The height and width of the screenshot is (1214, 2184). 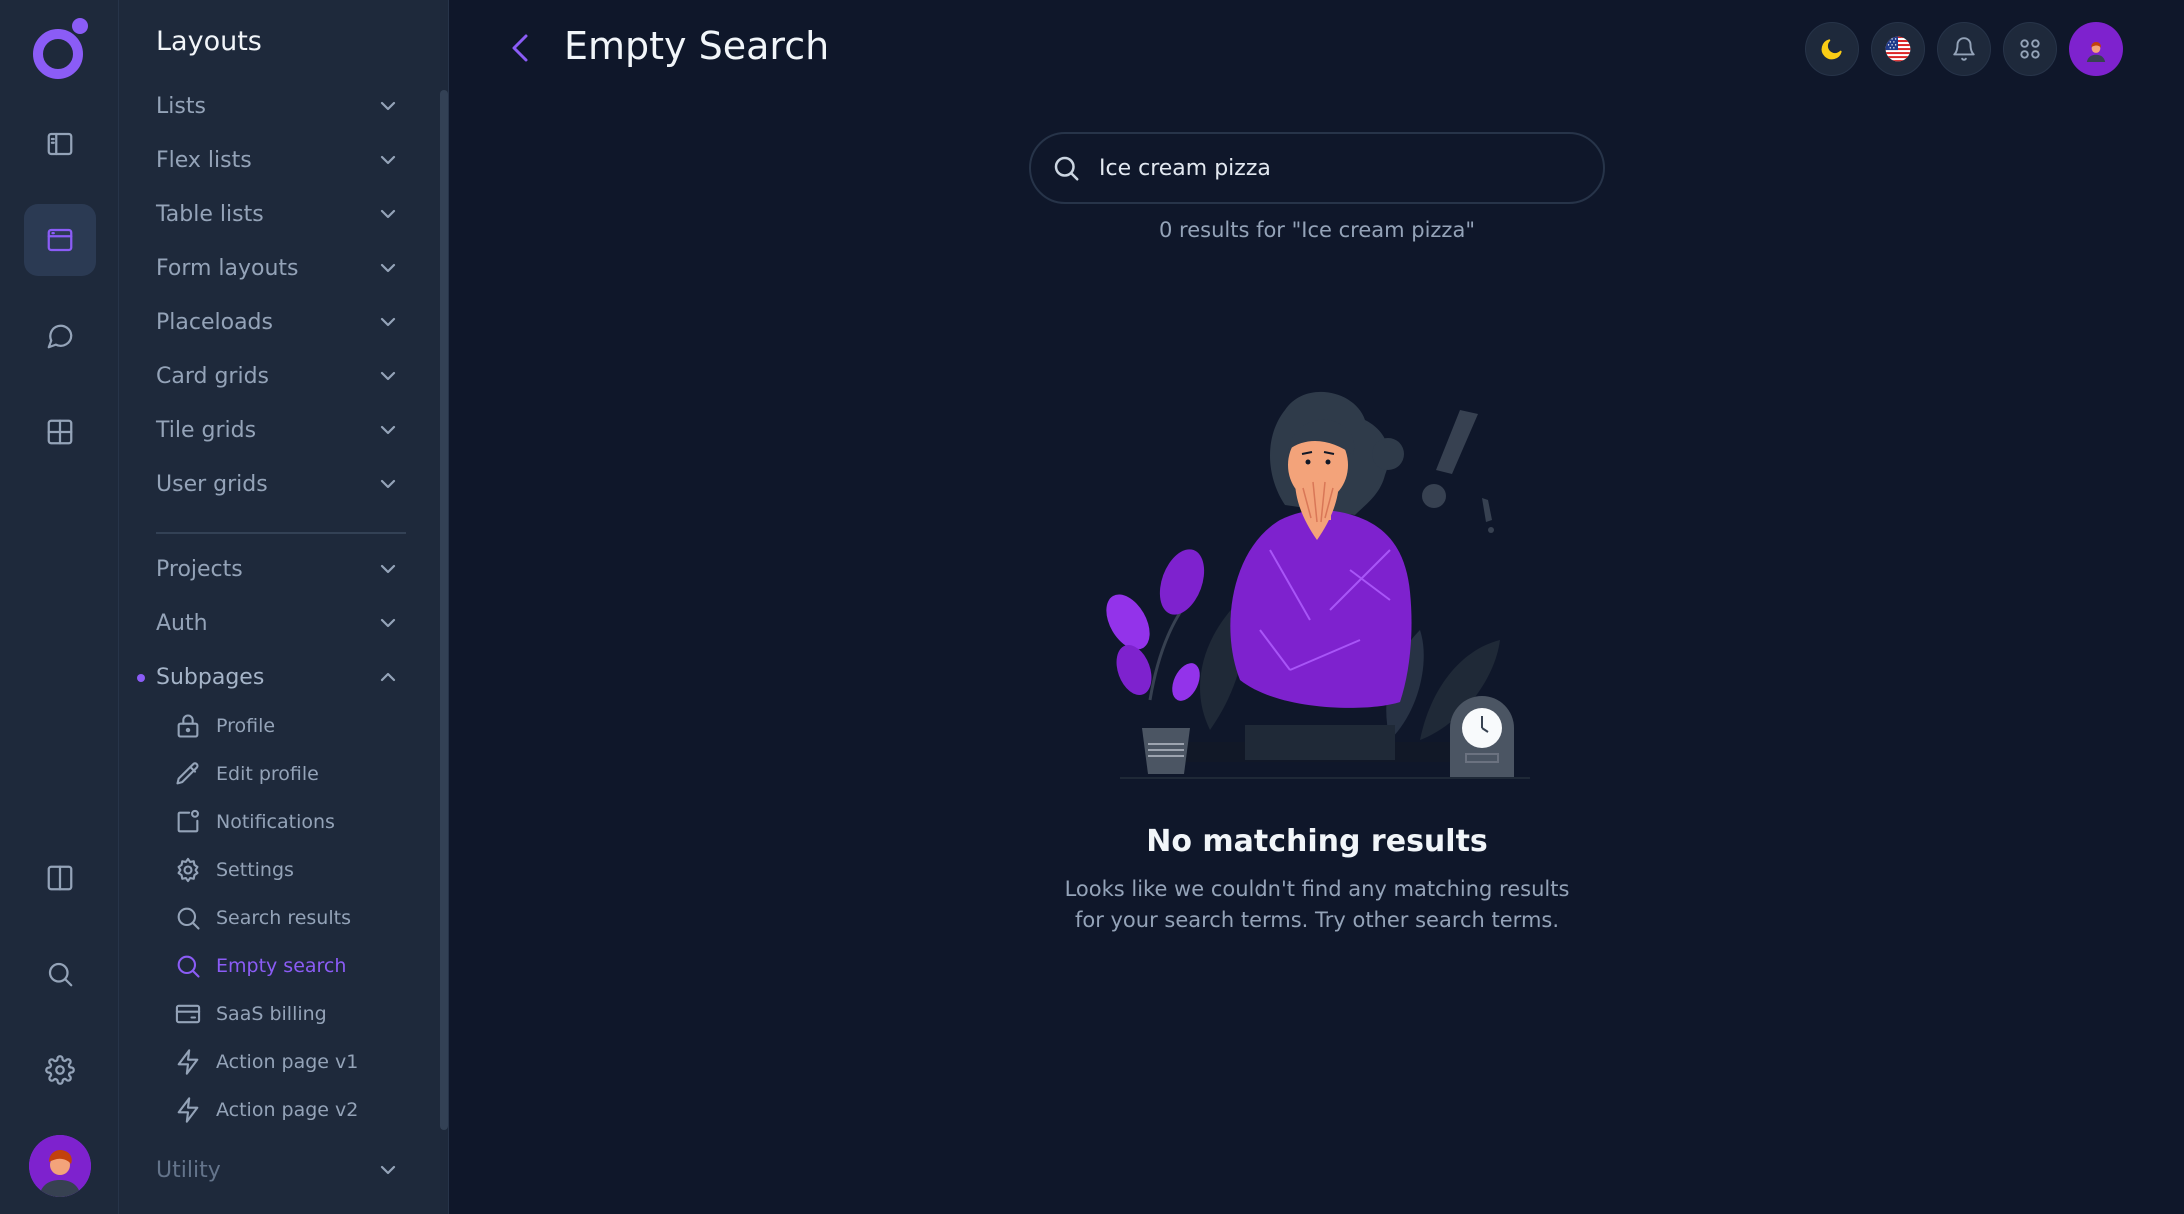 I want to click on chat-icon, so click(x=60, y=336).